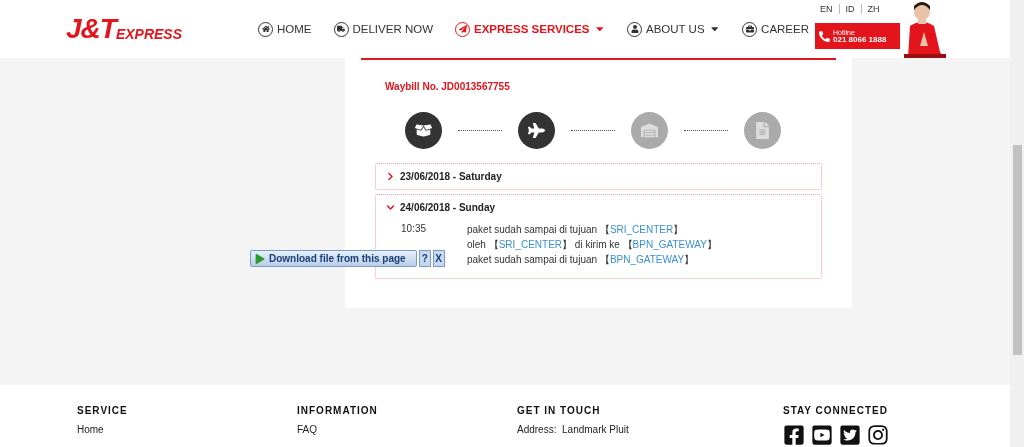 This screenshot has width=1024, height=447. What do you see at coordinates (383, 29) in the screenshot?
I see `nav-link: DELIVER NOW` at bounding box center [383, 29].